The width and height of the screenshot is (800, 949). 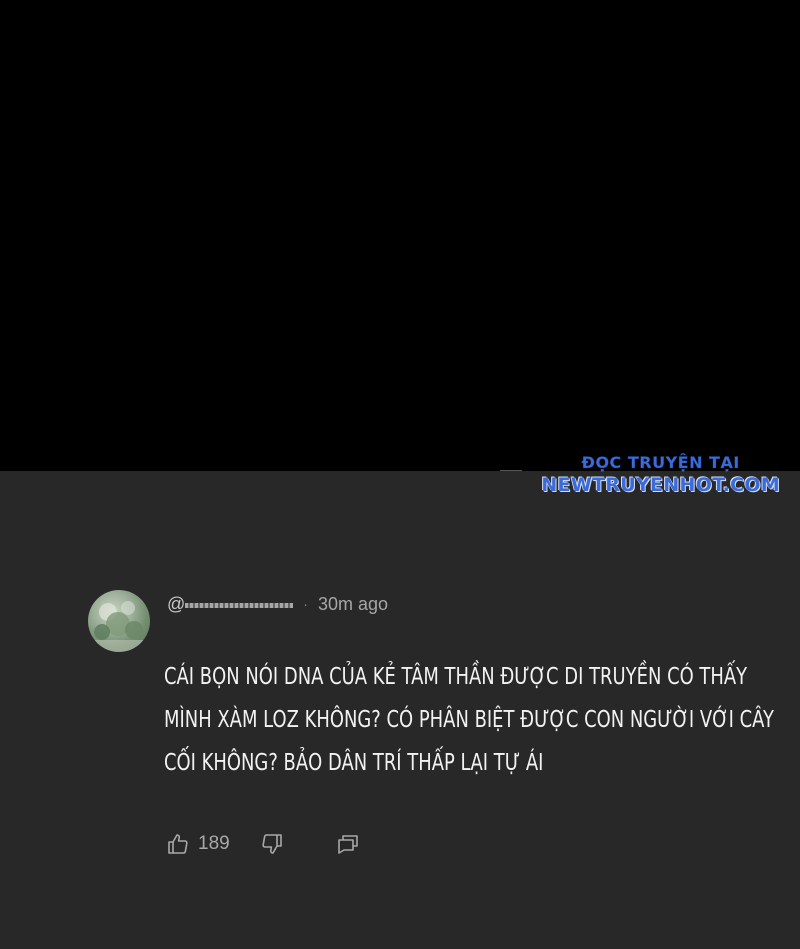 I want to click on avatar, so click(x=119, y=621).